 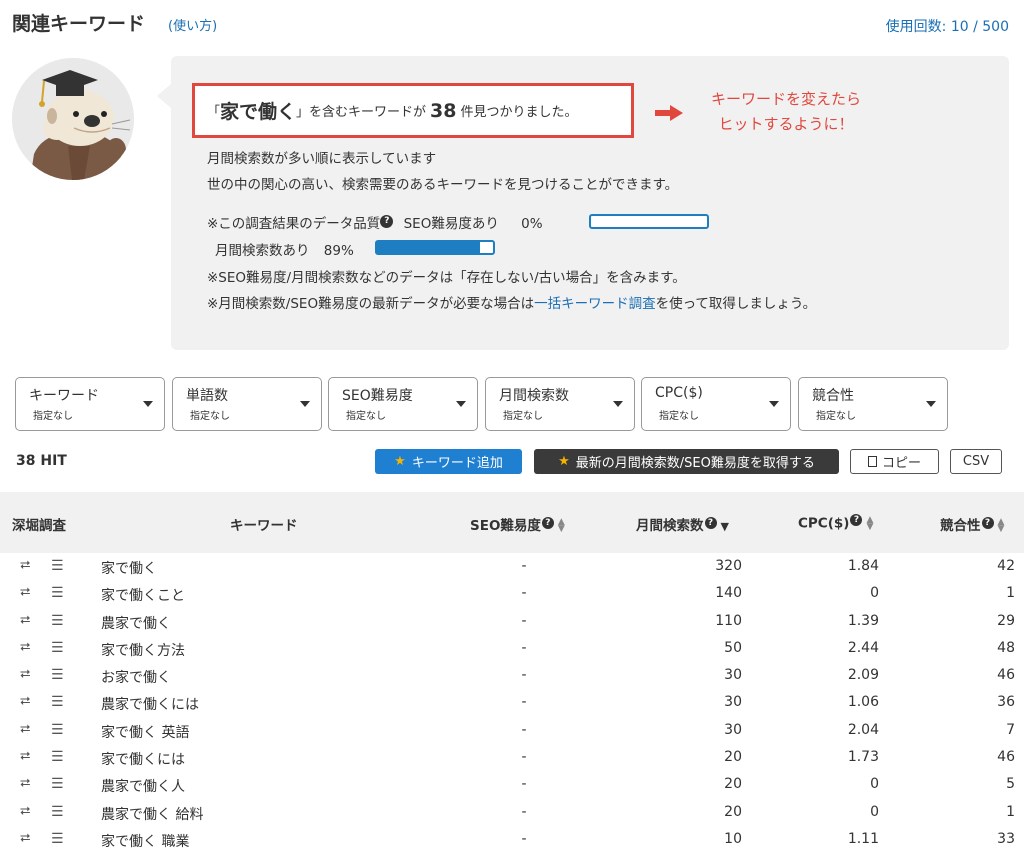 I want to click on filter-keyword: キーワード 指定なし, so click(x=90, y=404).